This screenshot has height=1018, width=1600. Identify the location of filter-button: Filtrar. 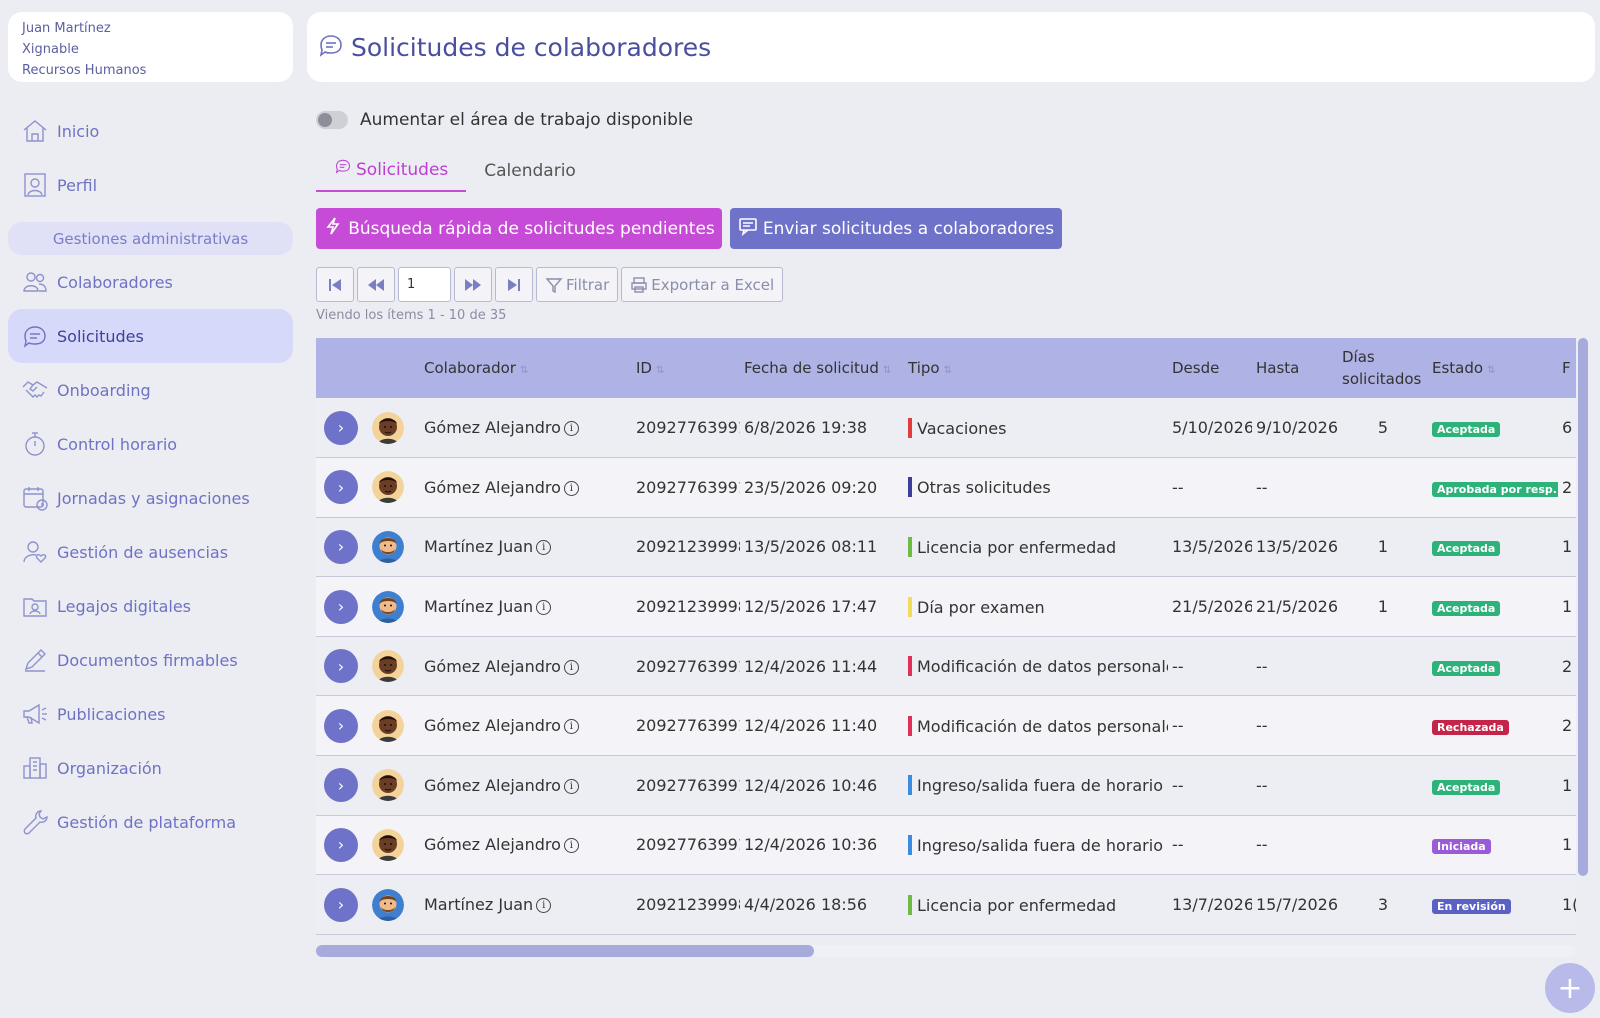
(577, 284).